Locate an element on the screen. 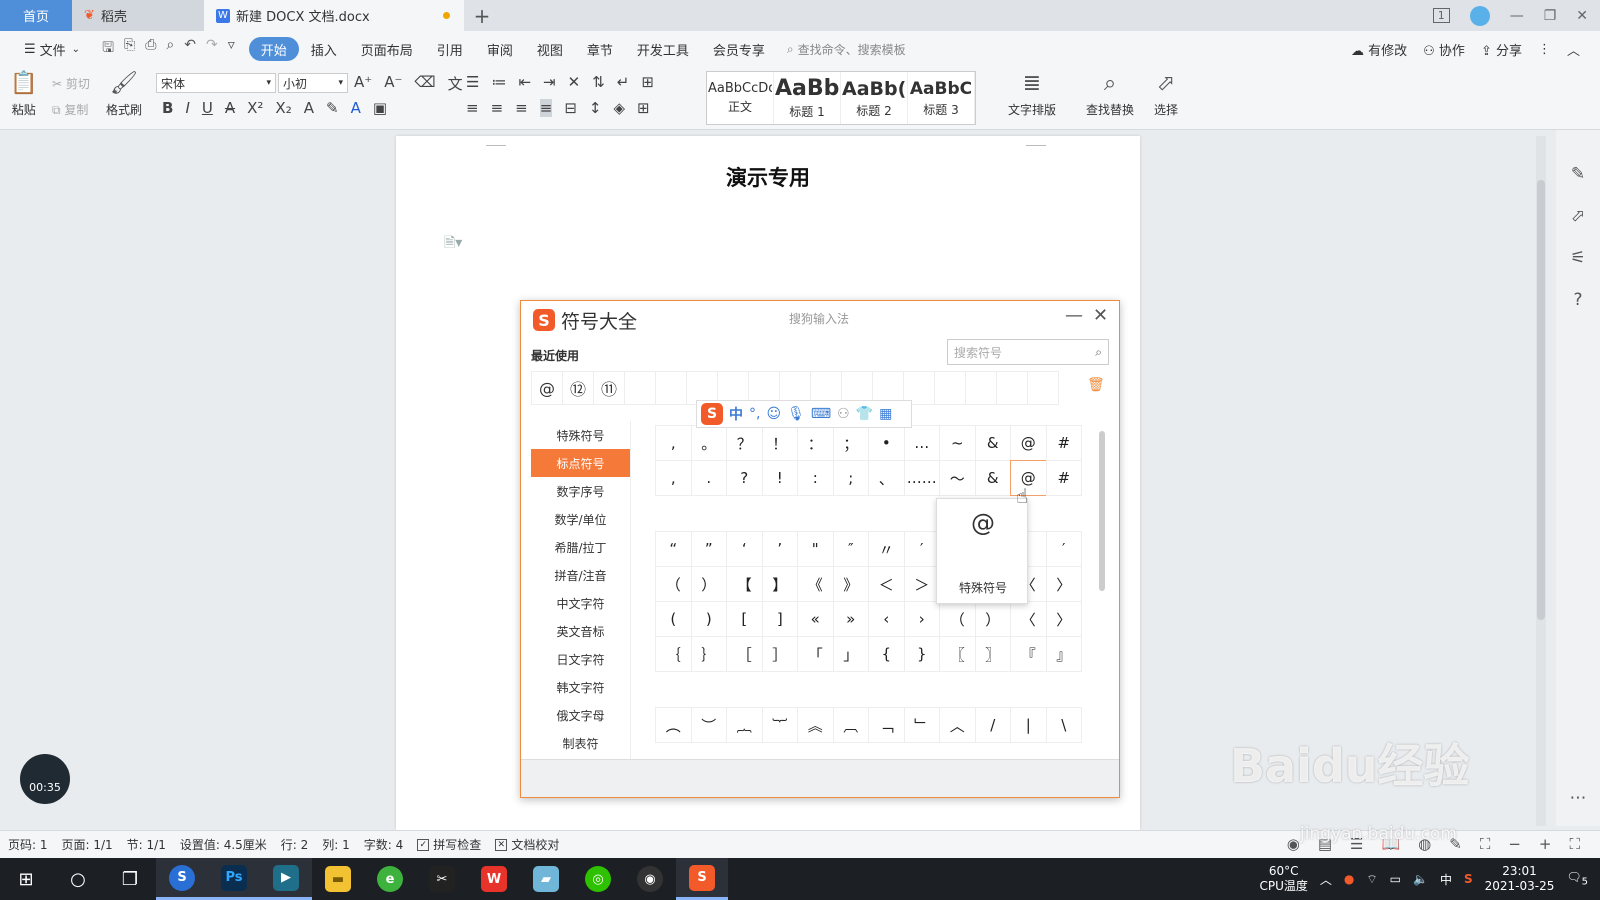  symbol-cell: › is located at coordinates (921, 619).